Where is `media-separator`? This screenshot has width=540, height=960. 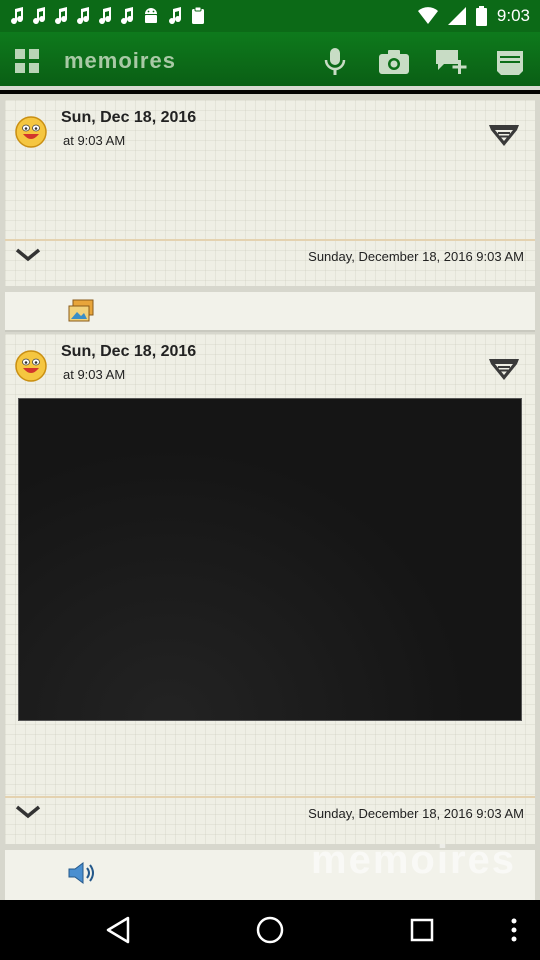
media-separator is located at coordinates (270, 312).